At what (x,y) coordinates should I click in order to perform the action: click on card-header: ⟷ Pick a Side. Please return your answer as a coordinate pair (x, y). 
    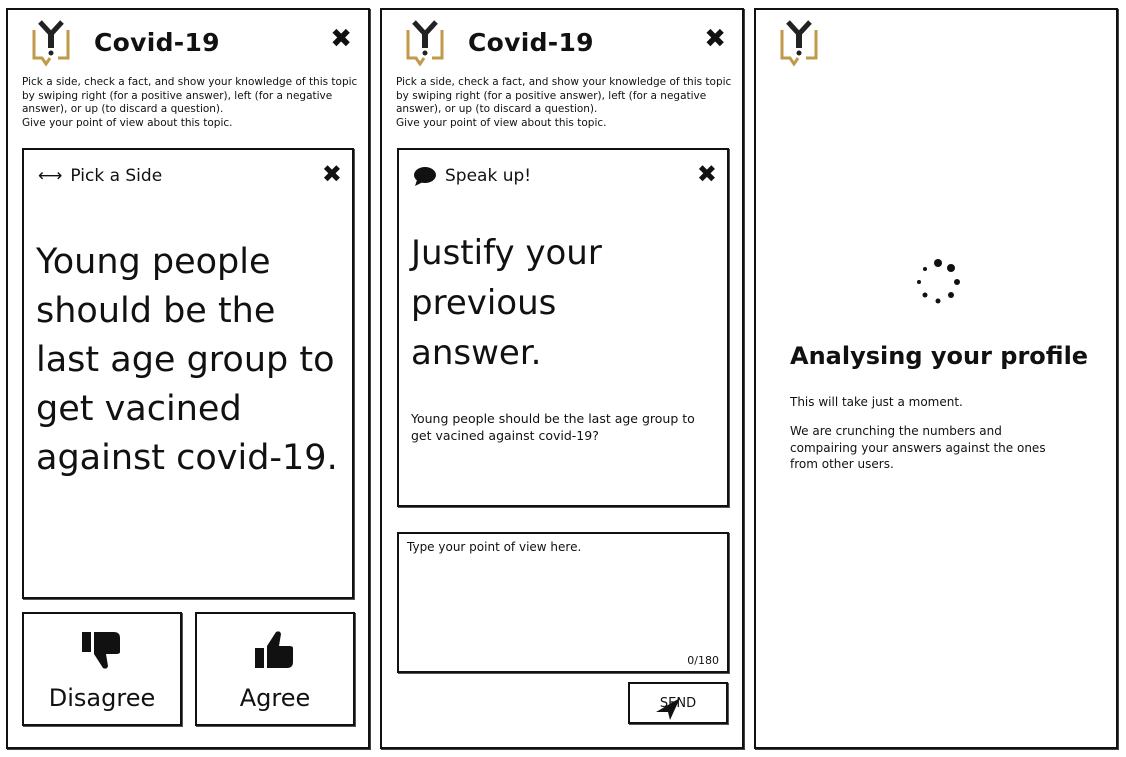
    Looking at the image, I should click on (100, 176).